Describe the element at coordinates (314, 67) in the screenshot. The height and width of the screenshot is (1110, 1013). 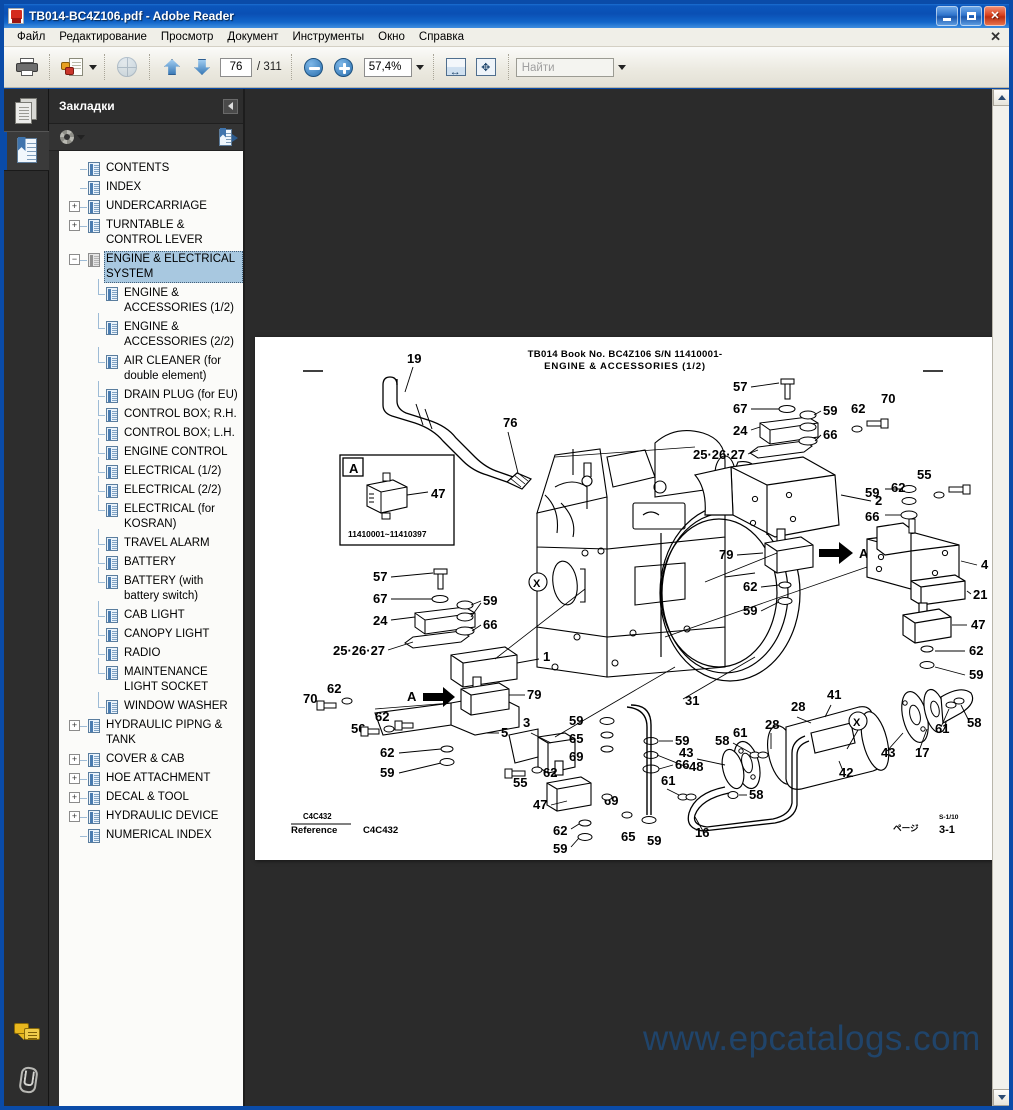
I see `zoom-out-button` at that location.